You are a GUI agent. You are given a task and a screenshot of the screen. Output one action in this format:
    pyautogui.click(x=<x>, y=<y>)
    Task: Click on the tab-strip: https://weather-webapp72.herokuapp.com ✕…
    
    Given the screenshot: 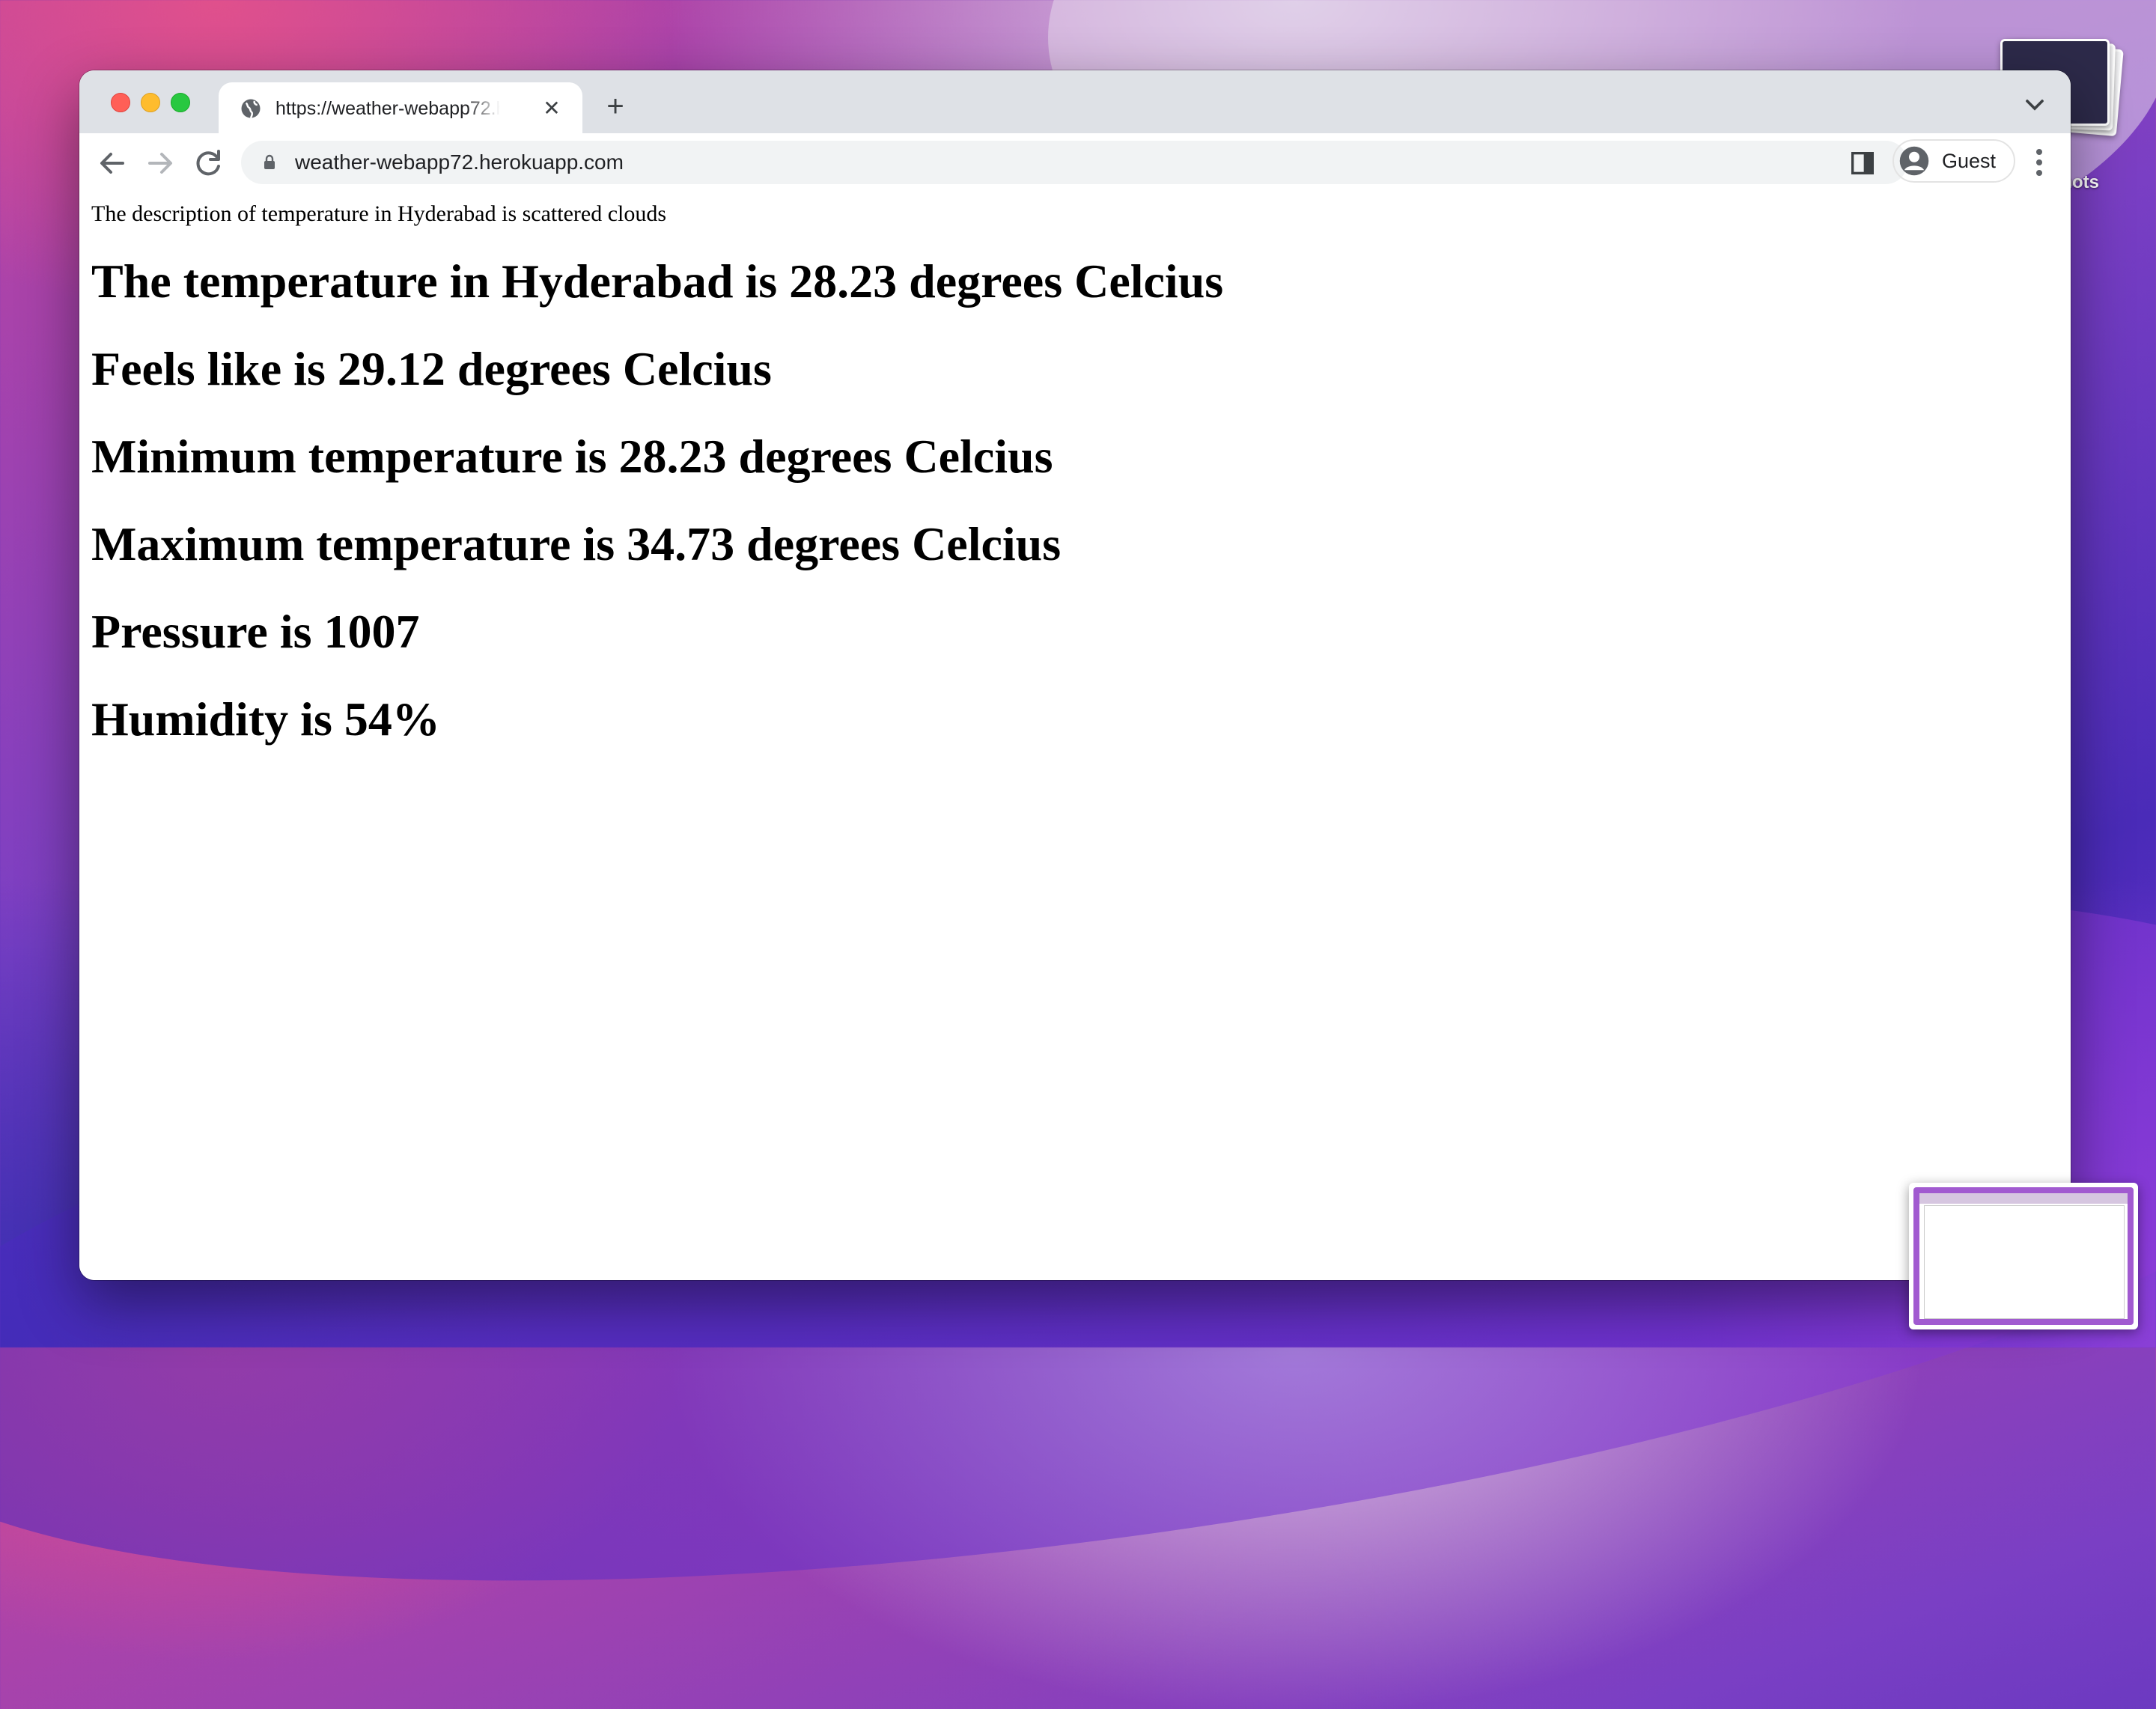 What is the action you would take?
    pyautogui.click(x=1075, y=102)
    